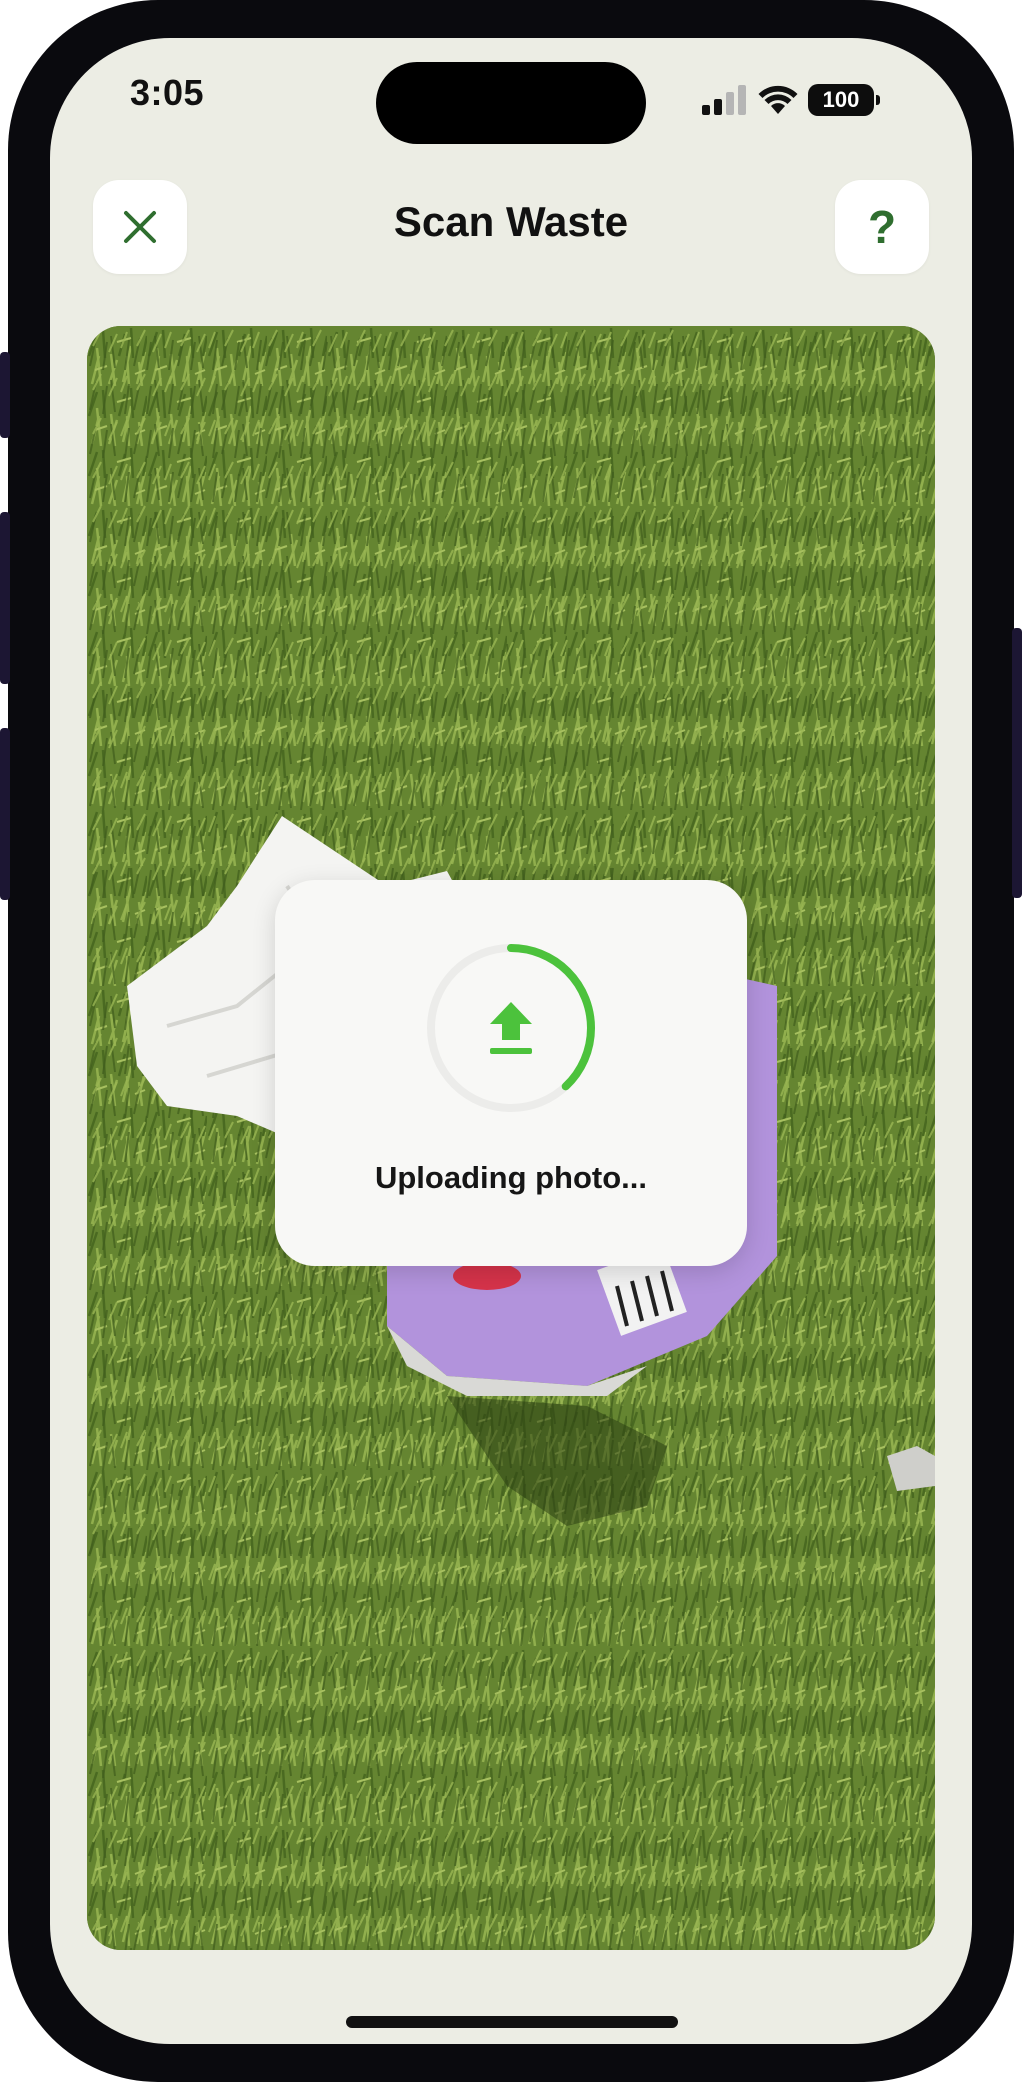  I want to click on status-time: 3:05, so click(167, 92).